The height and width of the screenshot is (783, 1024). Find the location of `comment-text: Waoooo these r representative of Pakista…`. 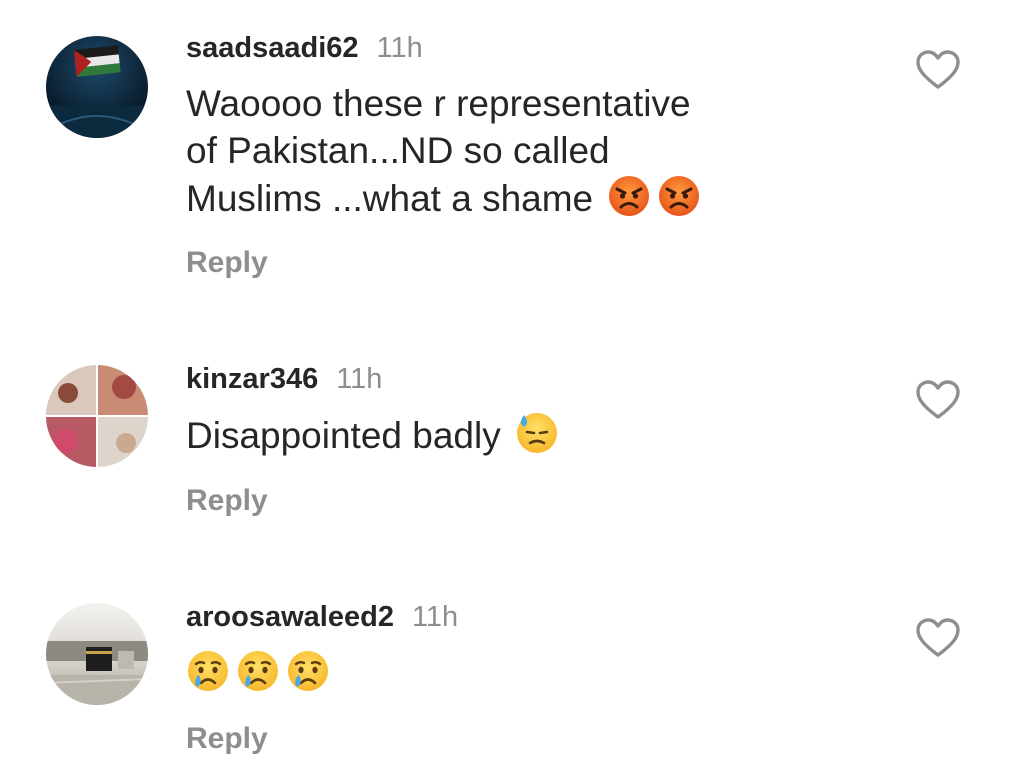

comment-text: Waoooo these r representative of Pakista… is located at coordinates (545, 151).